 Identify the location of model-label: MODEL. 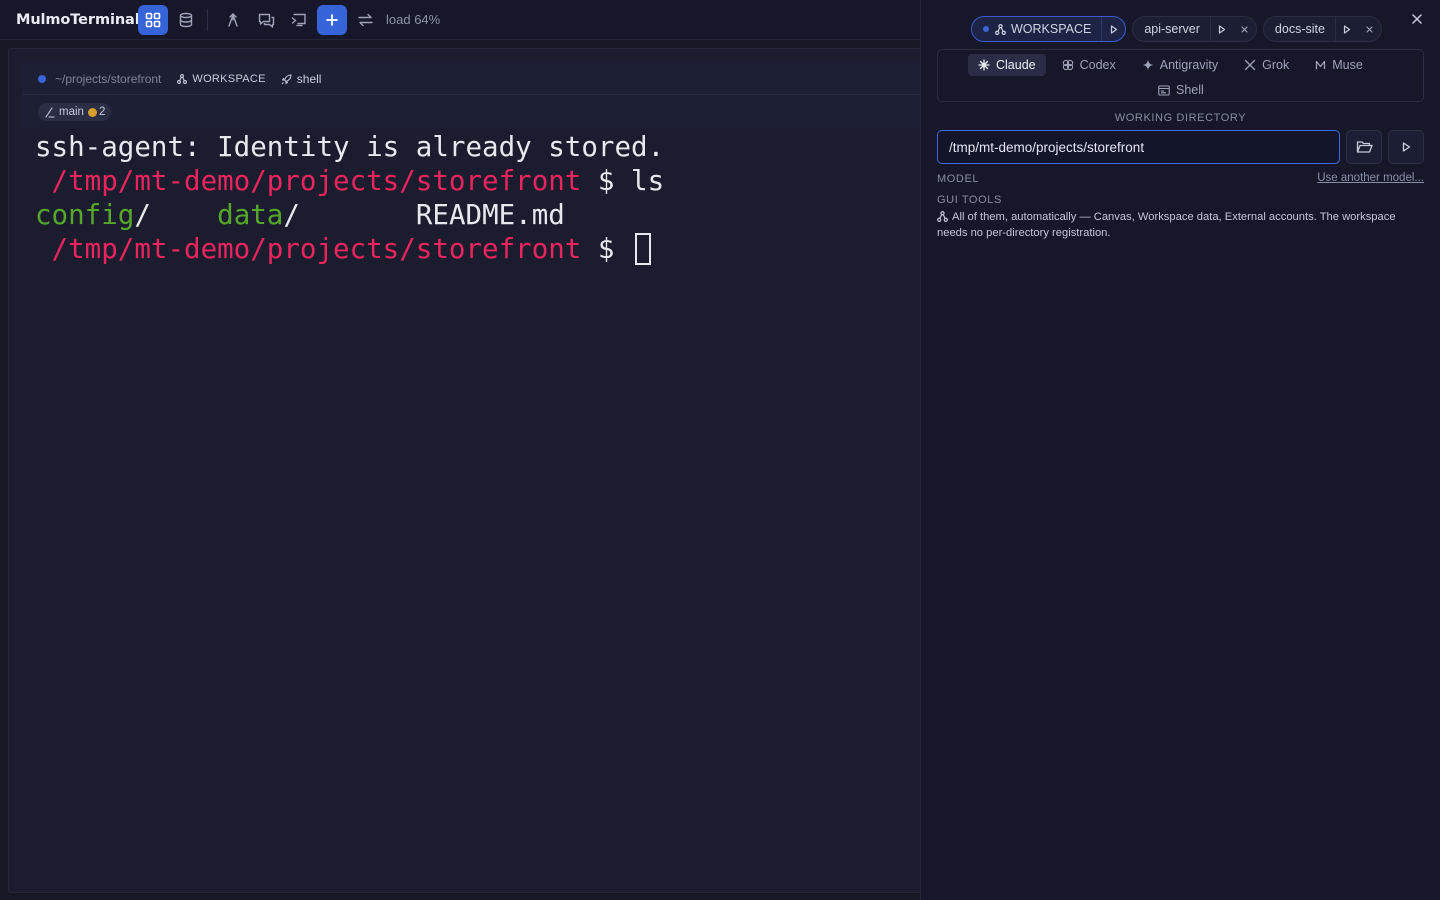
(958, 179).